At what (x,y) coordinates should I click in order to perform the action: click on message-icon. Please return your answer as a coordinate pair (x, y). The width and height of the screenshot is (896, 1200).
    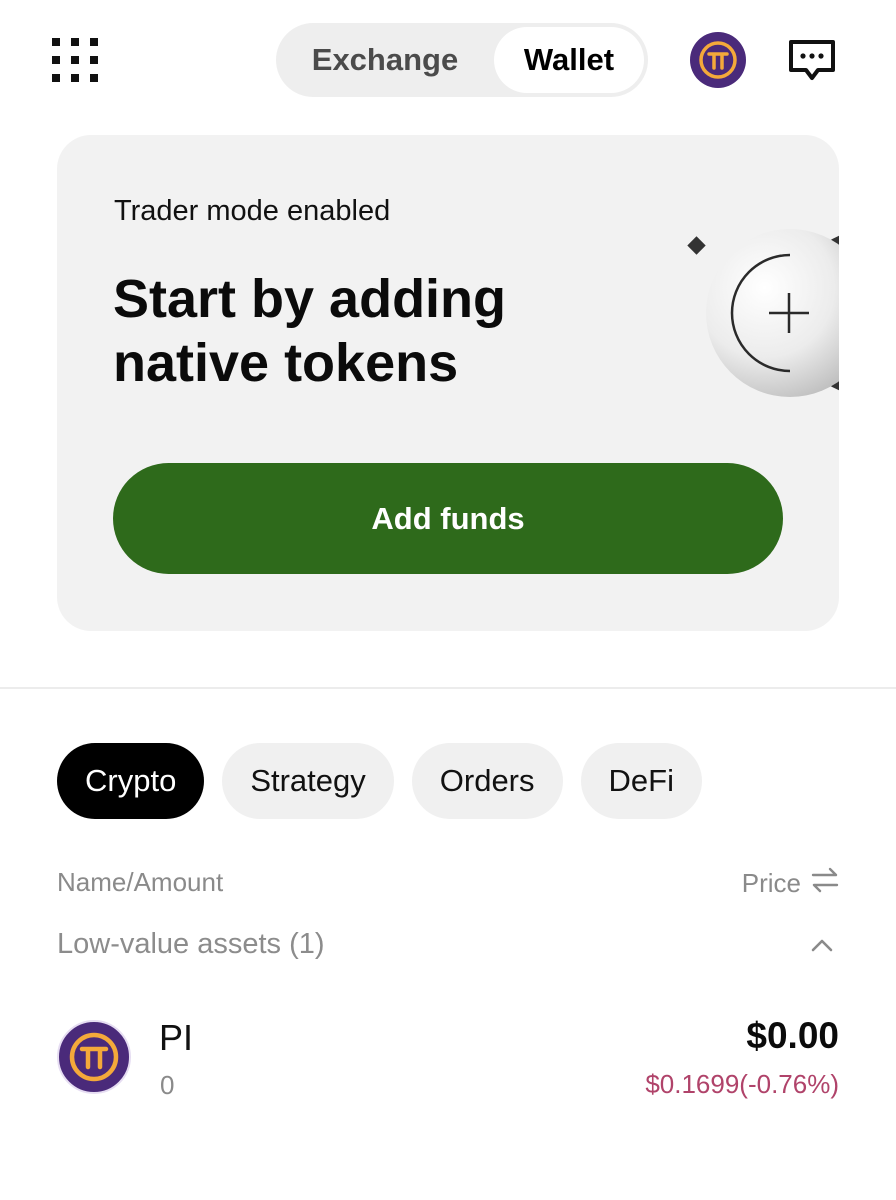
    Looking at the image, I should click on (812, 61).